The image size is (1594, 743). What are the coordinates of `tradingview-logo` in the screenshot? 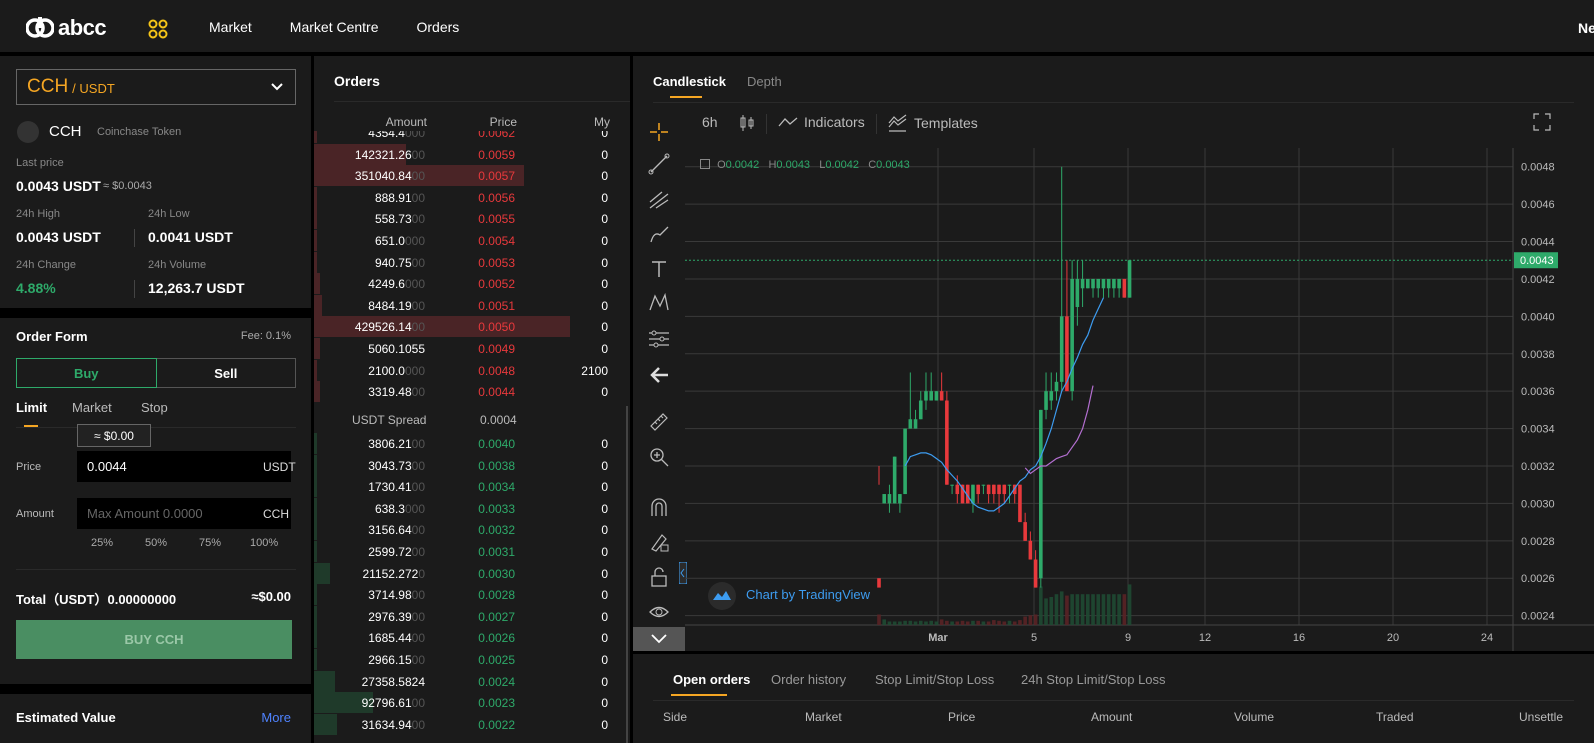 It's located at (722, 596).